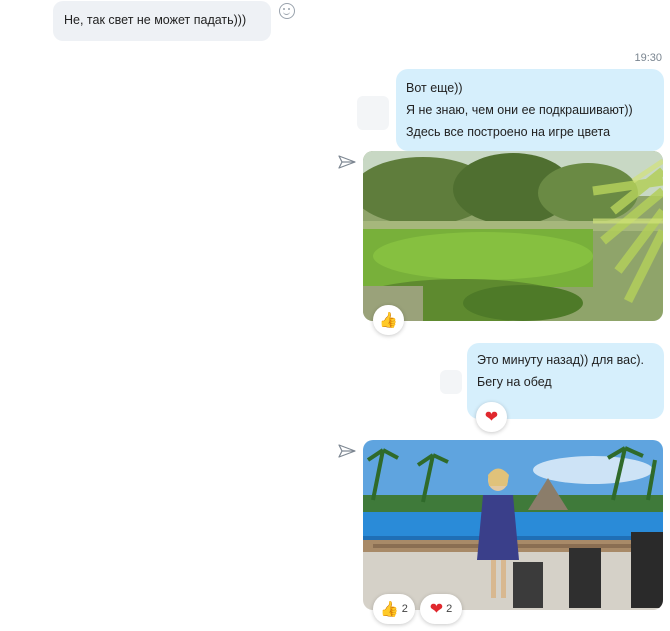  I want to click on reaction-thumbs-up: 👍, so click(388, 320).